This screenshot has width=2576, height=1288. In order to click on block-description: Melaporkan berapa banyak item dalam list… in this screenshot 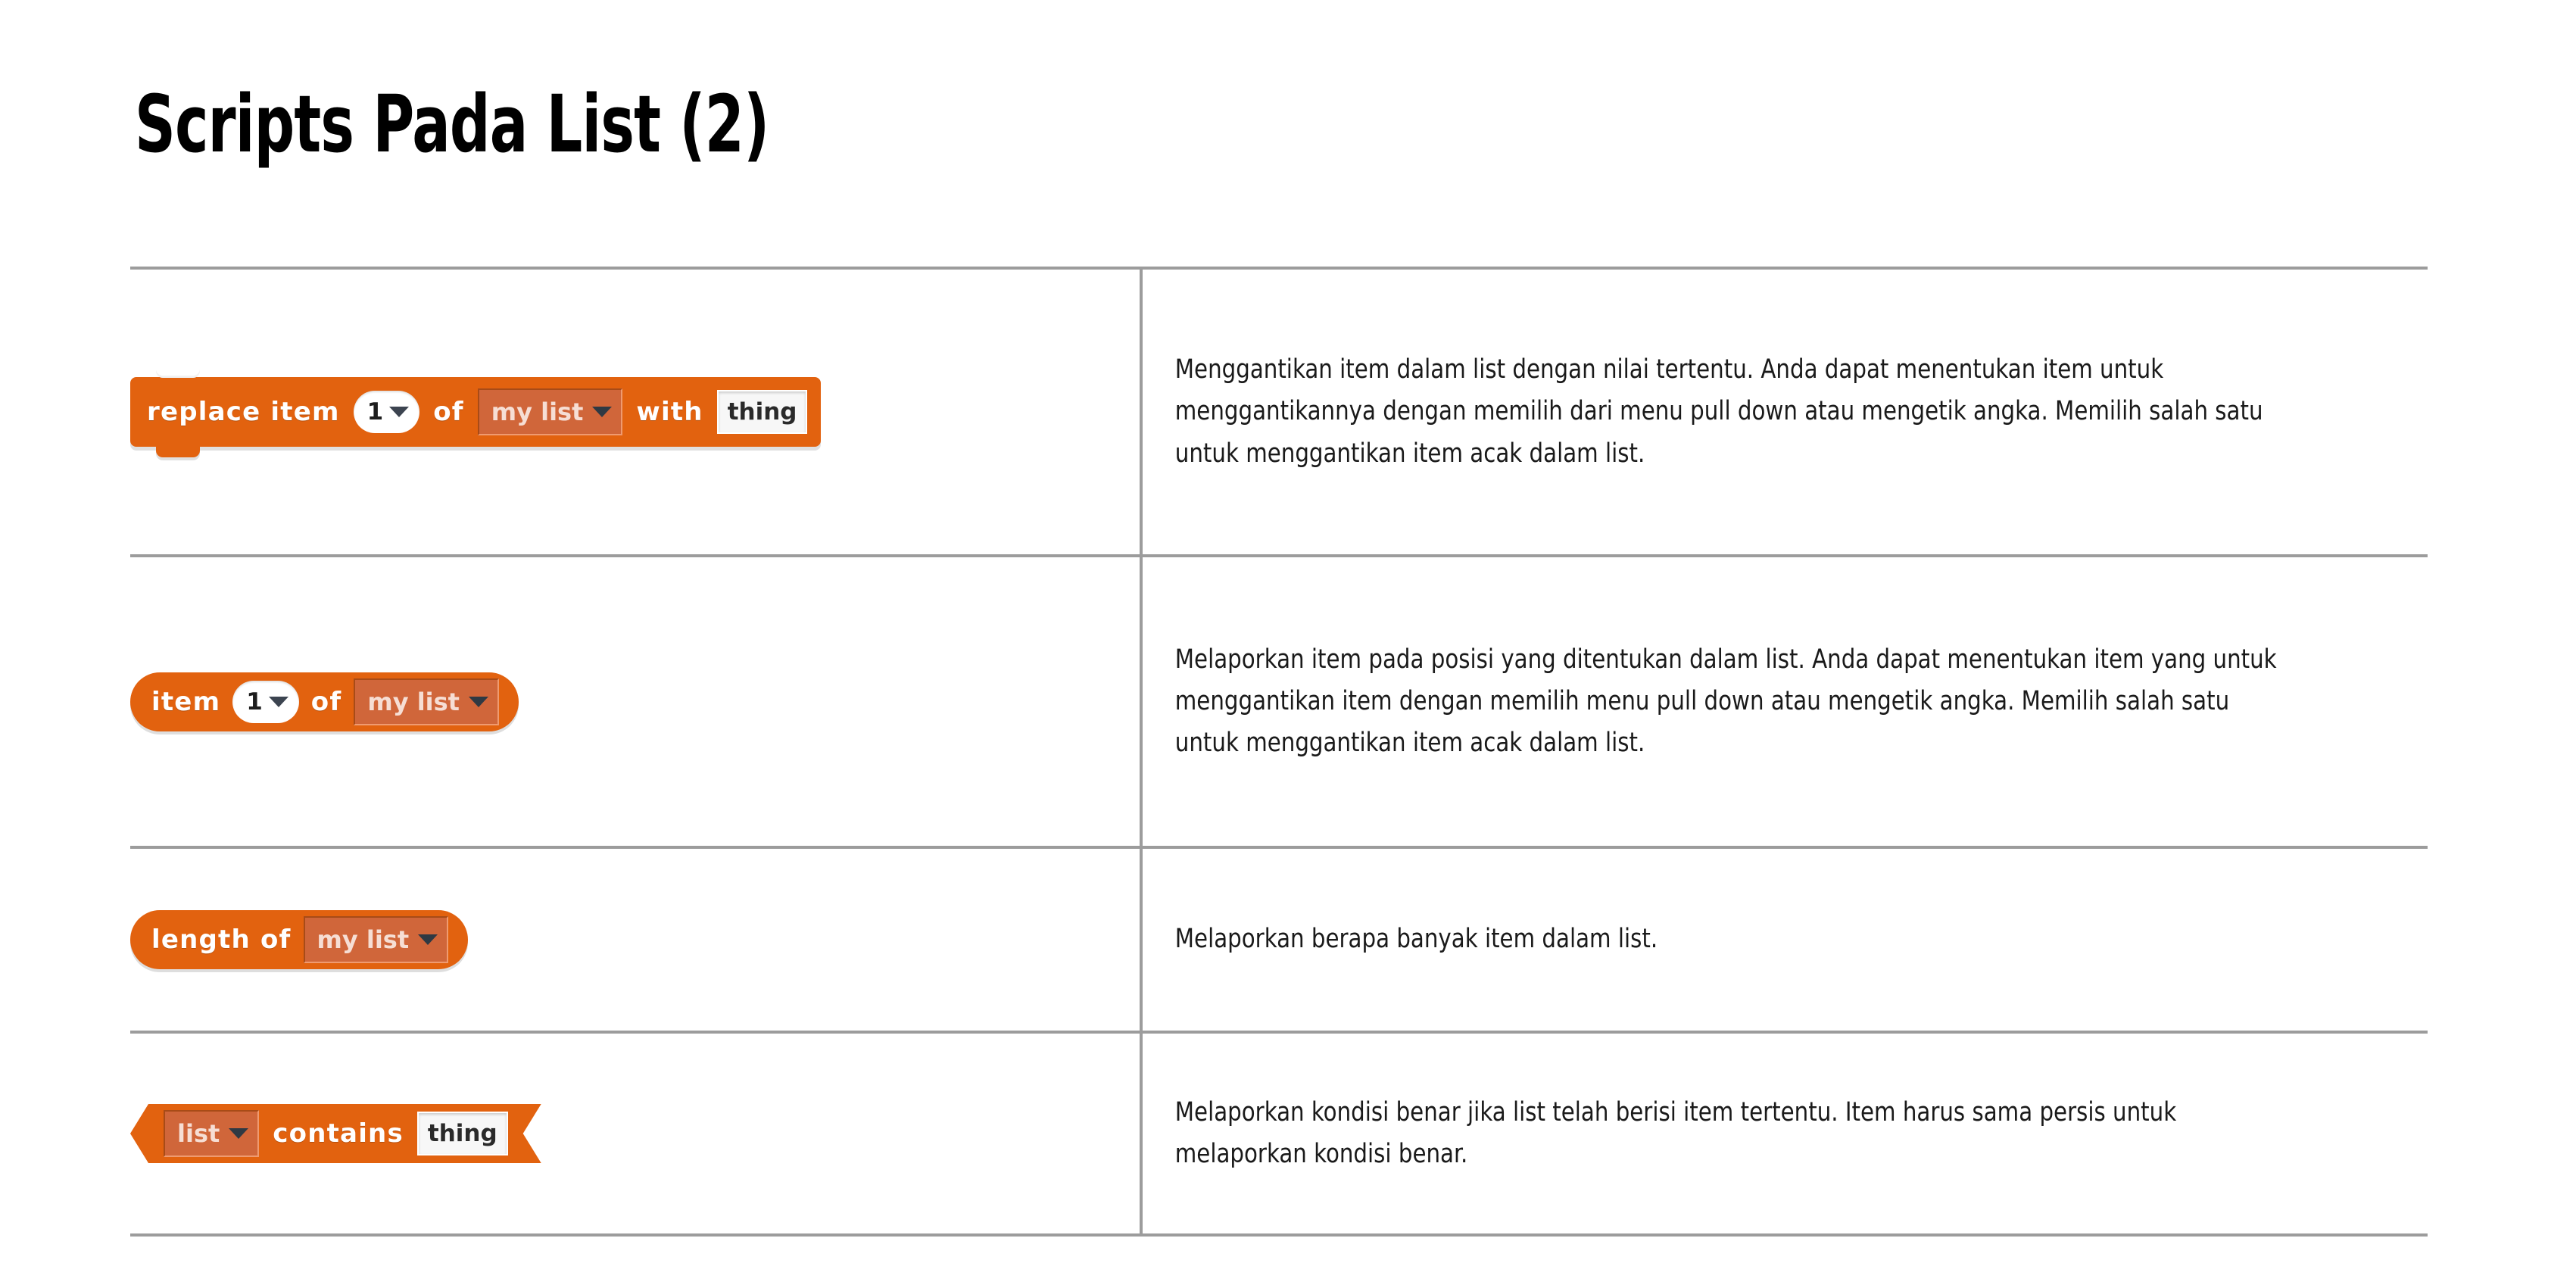, I will do `click(1416, 939)`.